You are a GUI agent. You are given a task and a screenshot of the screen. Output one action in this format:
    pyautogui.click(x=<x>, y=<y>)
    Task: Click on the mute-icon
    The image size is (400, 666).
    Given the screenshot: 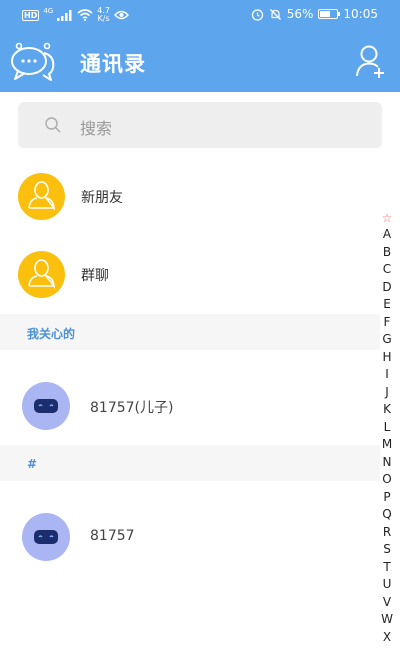 What is the action you would take?
    pyautogui.click(x=275, y=14)
    